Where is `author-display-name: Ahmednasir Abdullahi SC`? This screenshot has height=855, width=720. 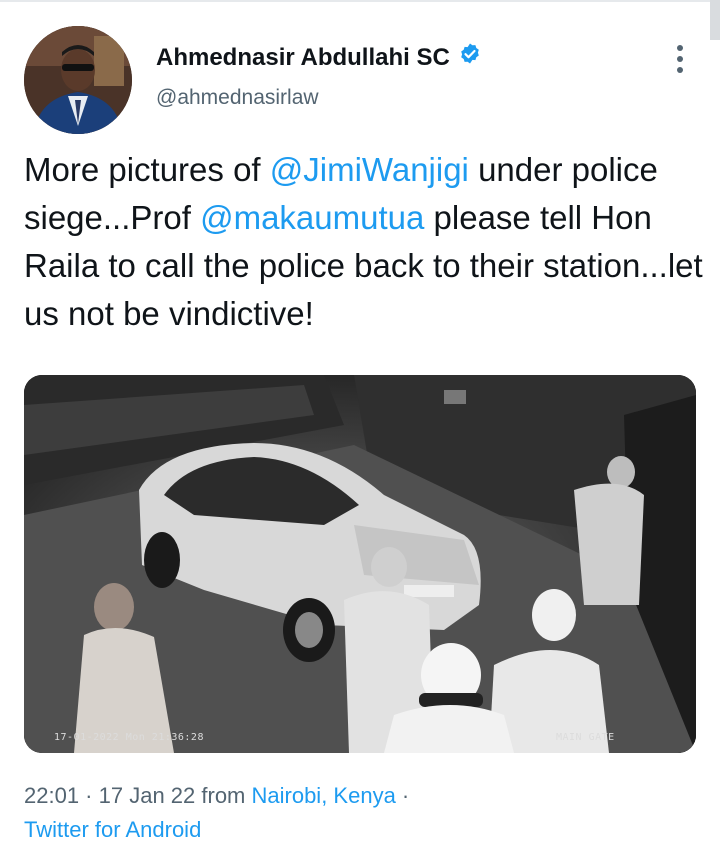
author-display-name: Ahmednasir Abdullahi SC is located at coordinates (303, 58).